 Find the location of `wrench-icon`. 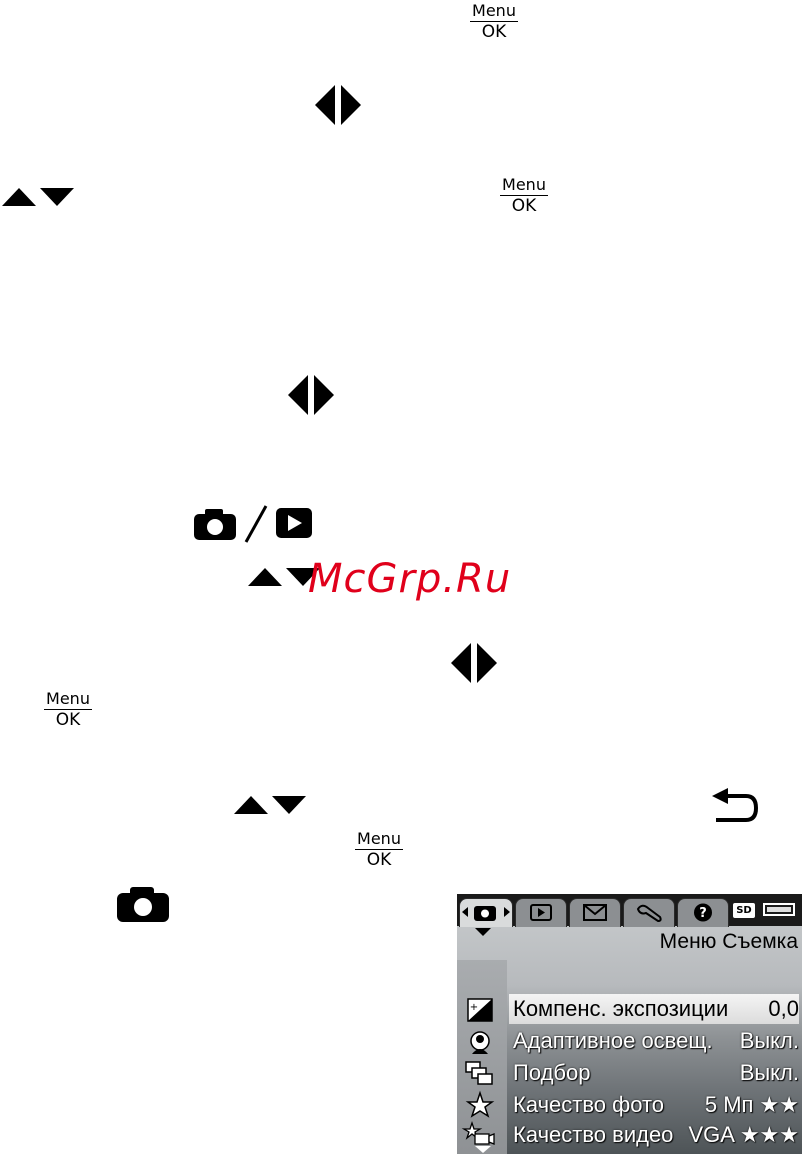

wrench-icon is located at coordinates (649, 913).